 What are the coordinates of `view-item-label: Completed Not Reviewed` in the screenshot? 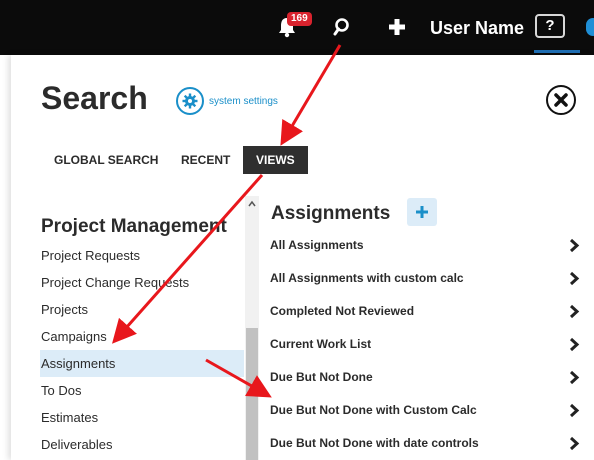 It's located at (342, 311).